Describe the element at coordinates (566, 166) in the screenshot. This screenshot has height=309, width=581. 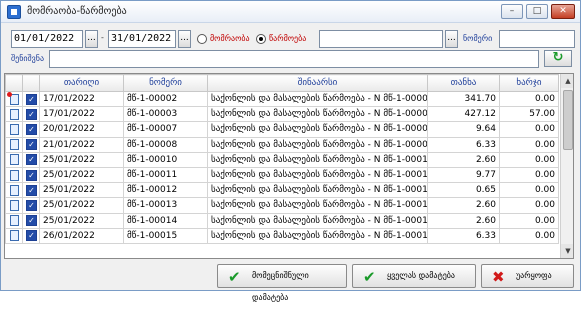
I see `vertical-scrollbar: ▲ ▼` at that location.